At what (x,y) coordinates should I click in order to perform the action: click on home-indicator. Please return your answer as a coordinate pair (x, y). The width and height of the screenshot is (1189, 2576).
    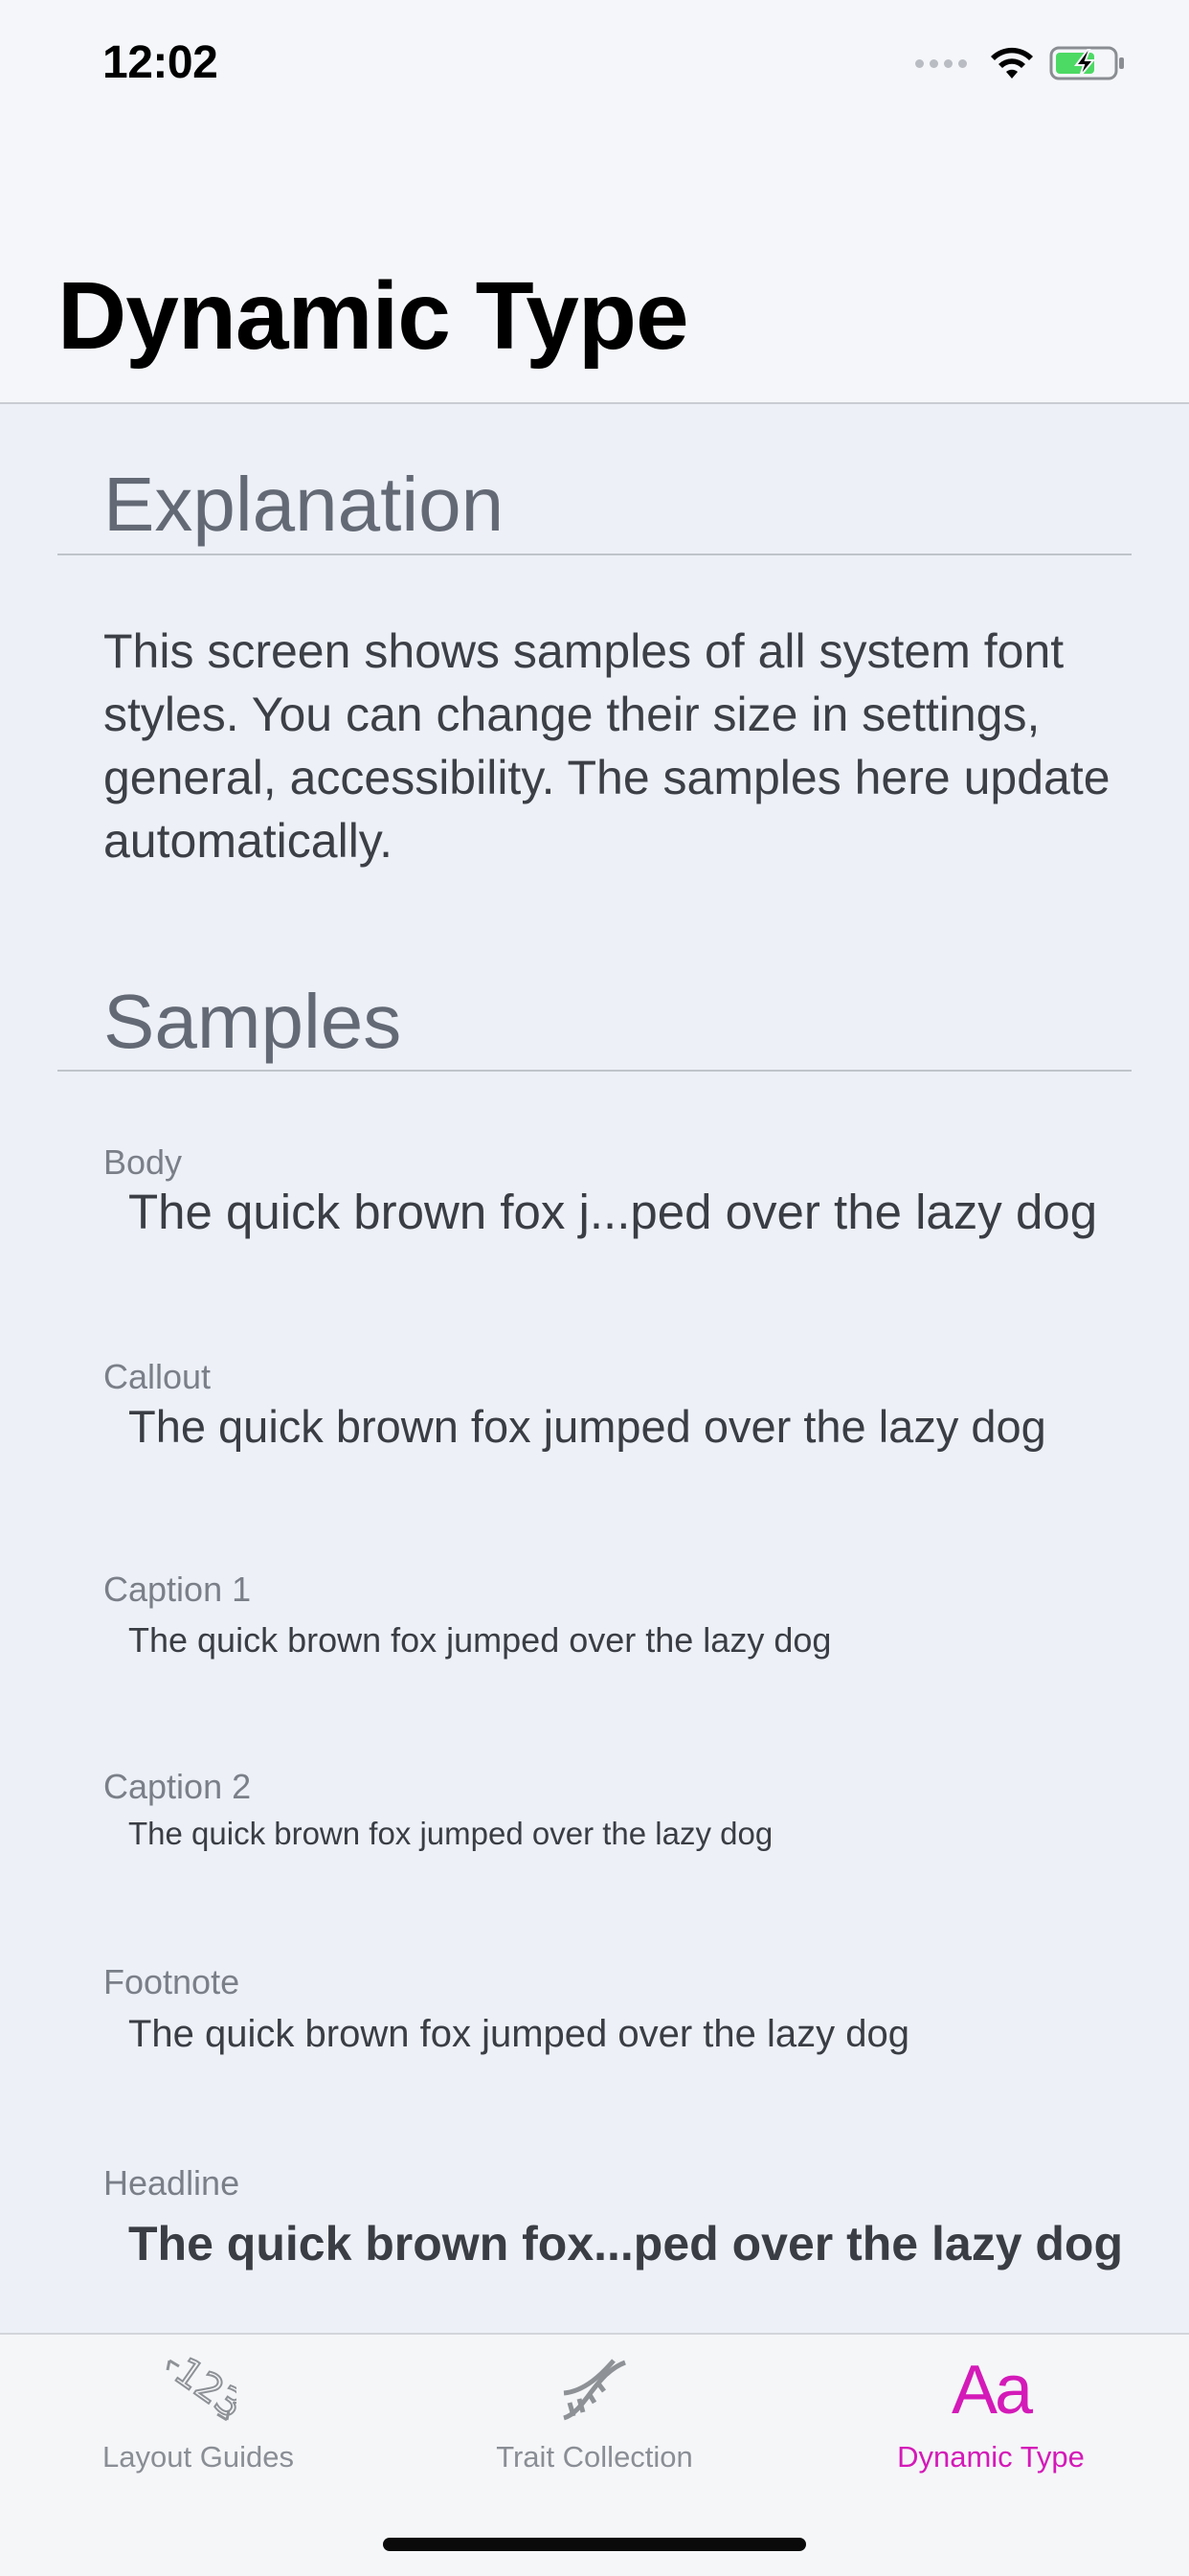
    Looking at the image, I should click on (594, 2544).